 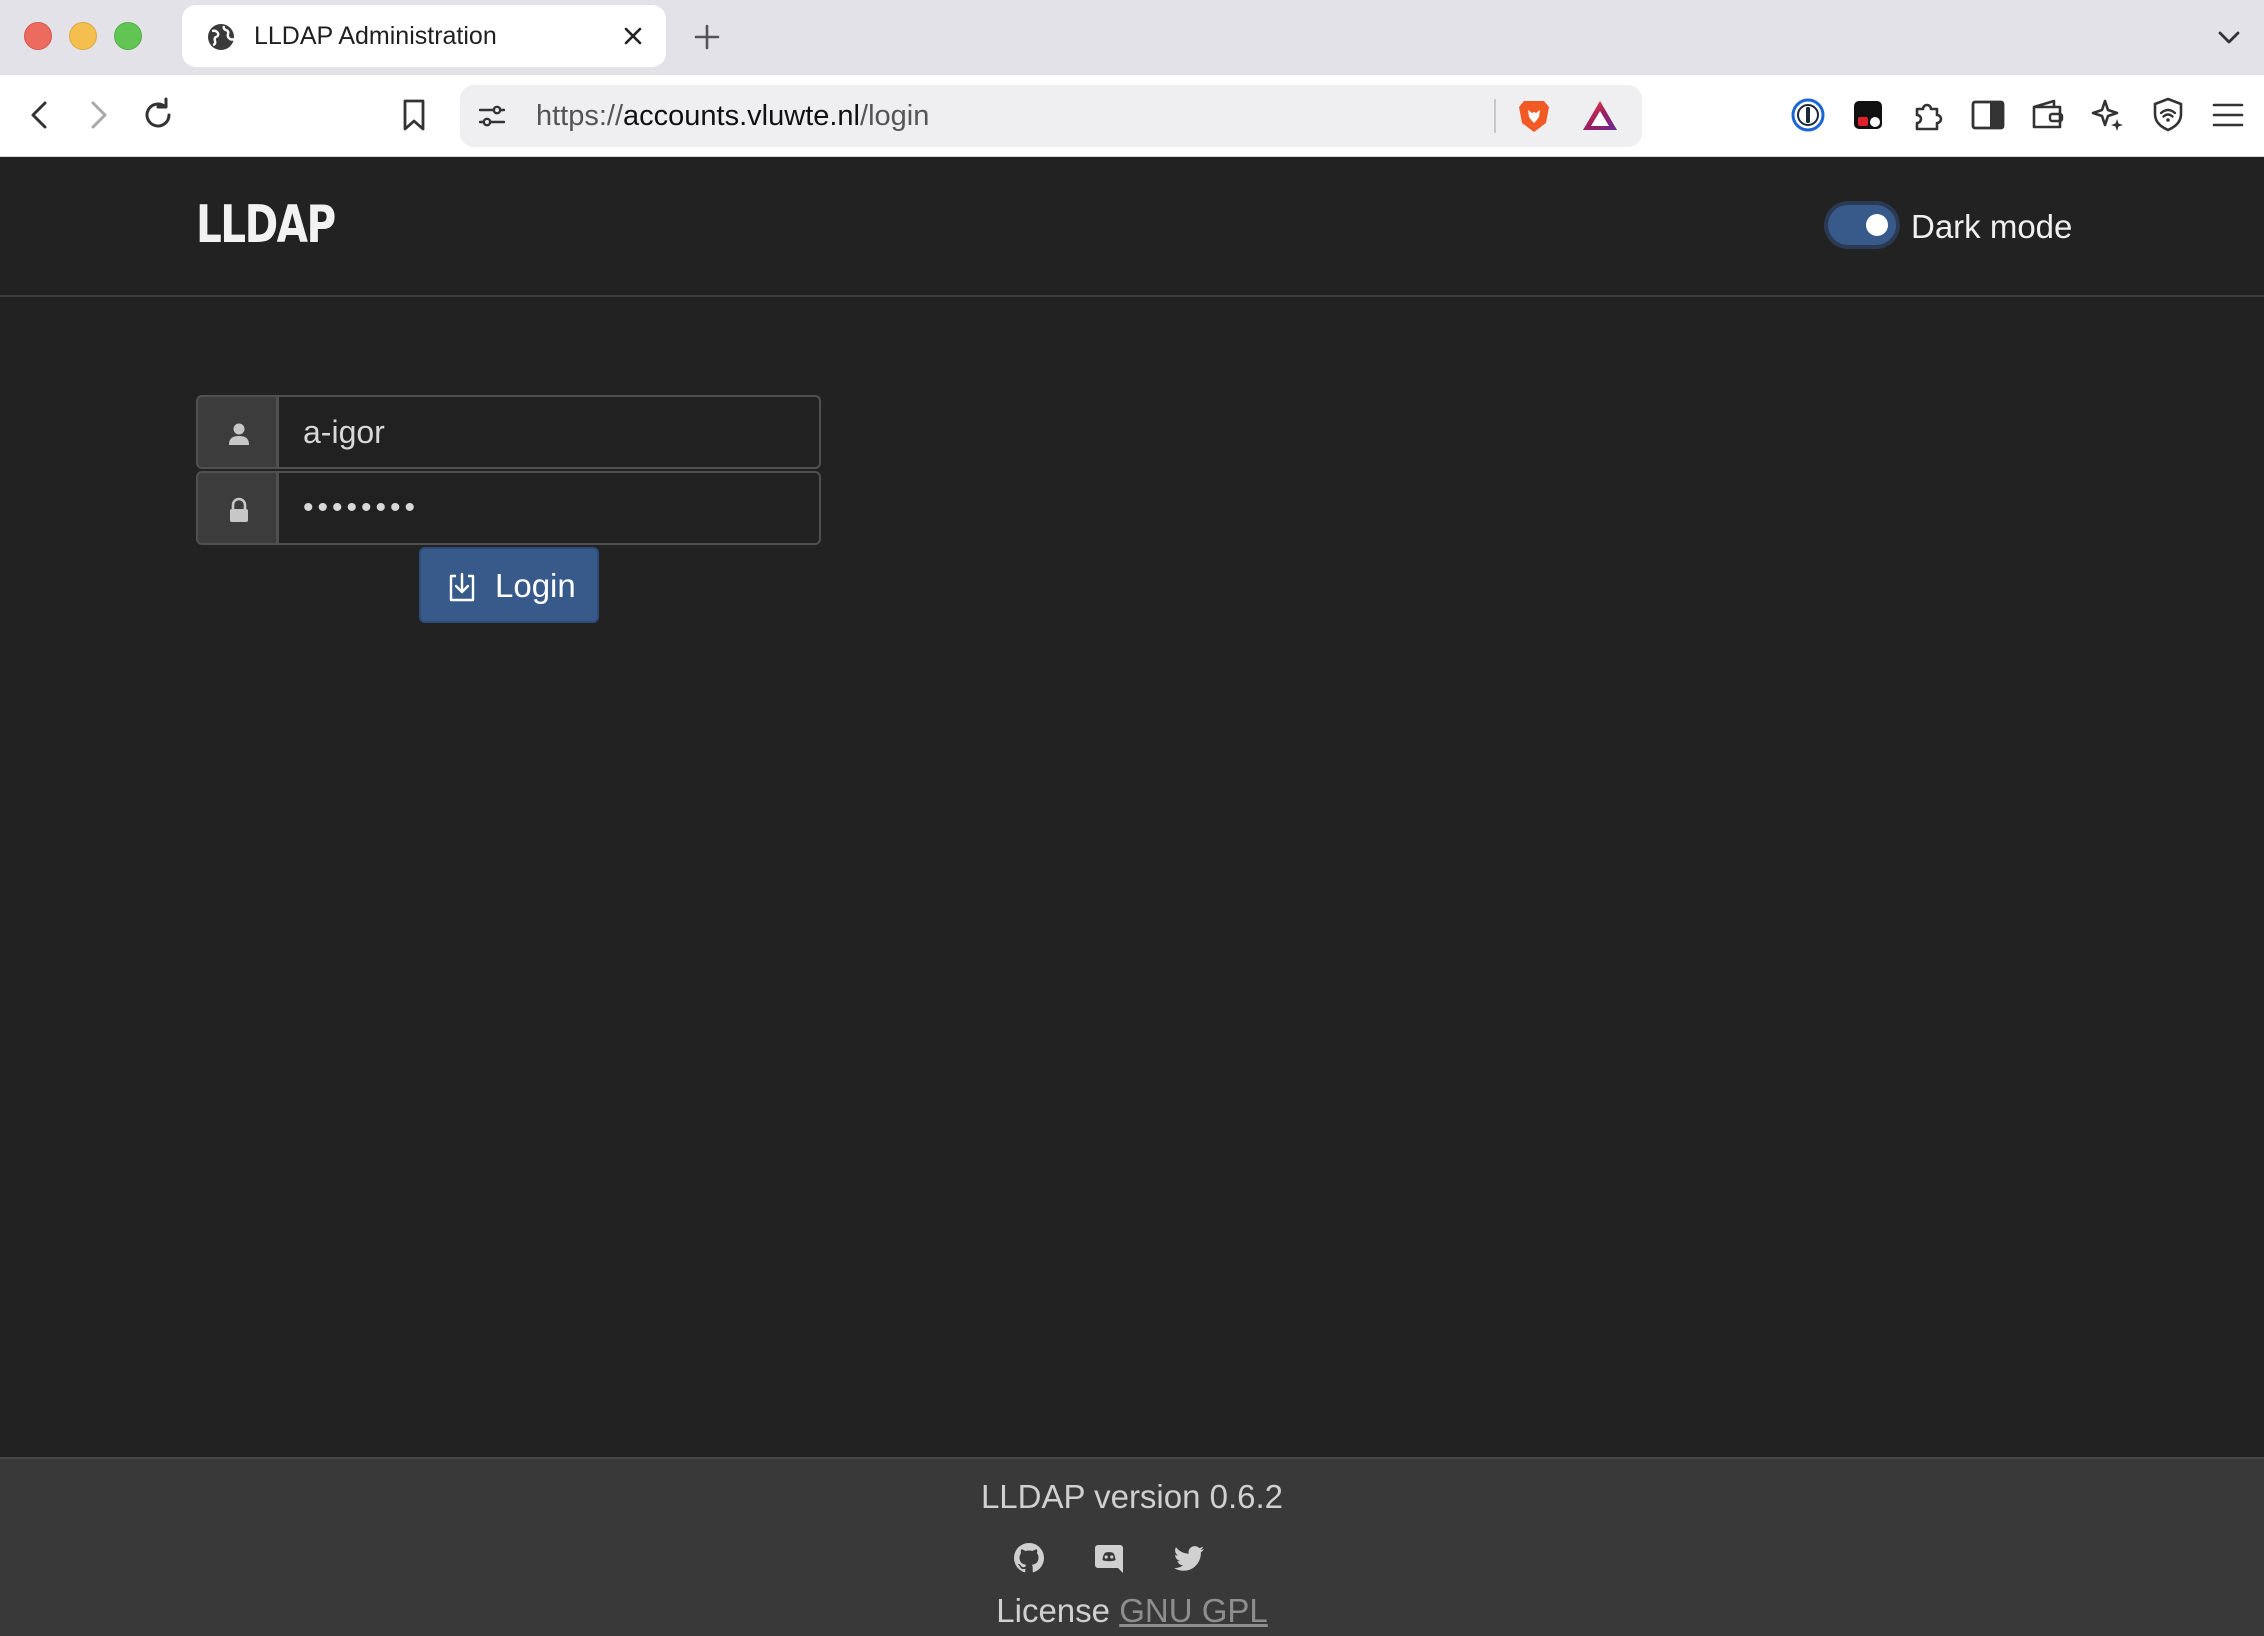 What do you see at coordinates (2048, 115) in the screenshot?
I see `wallet-icon` at bounding box center [2048, 115].